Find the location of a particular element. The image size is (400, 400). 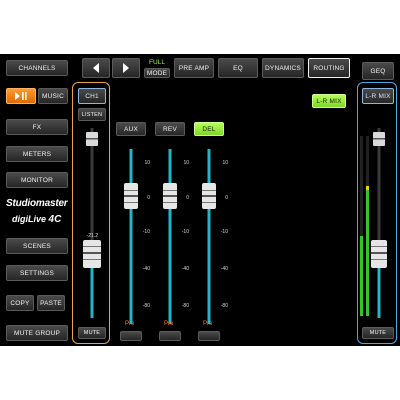

channel-fader-top-handle is located at coordinates (92, 139).